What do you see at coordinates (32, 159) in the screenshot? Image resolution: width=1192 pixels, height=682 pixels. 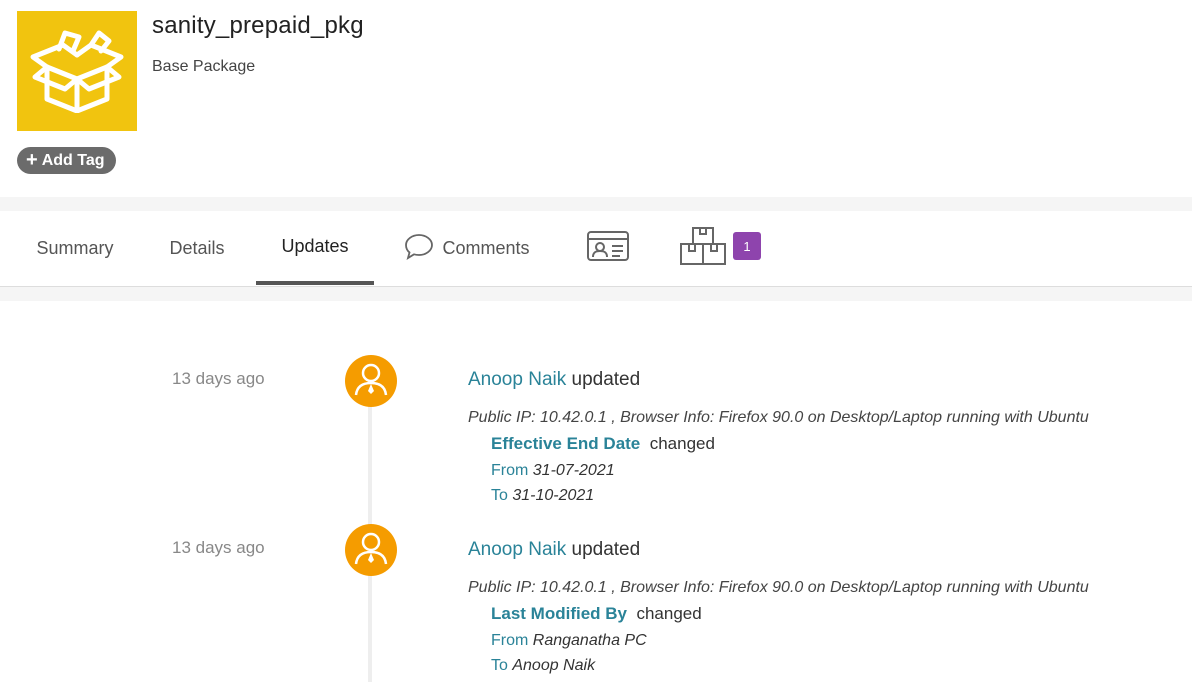 I see `plus-icon: +` at bounding box center [32, 159].